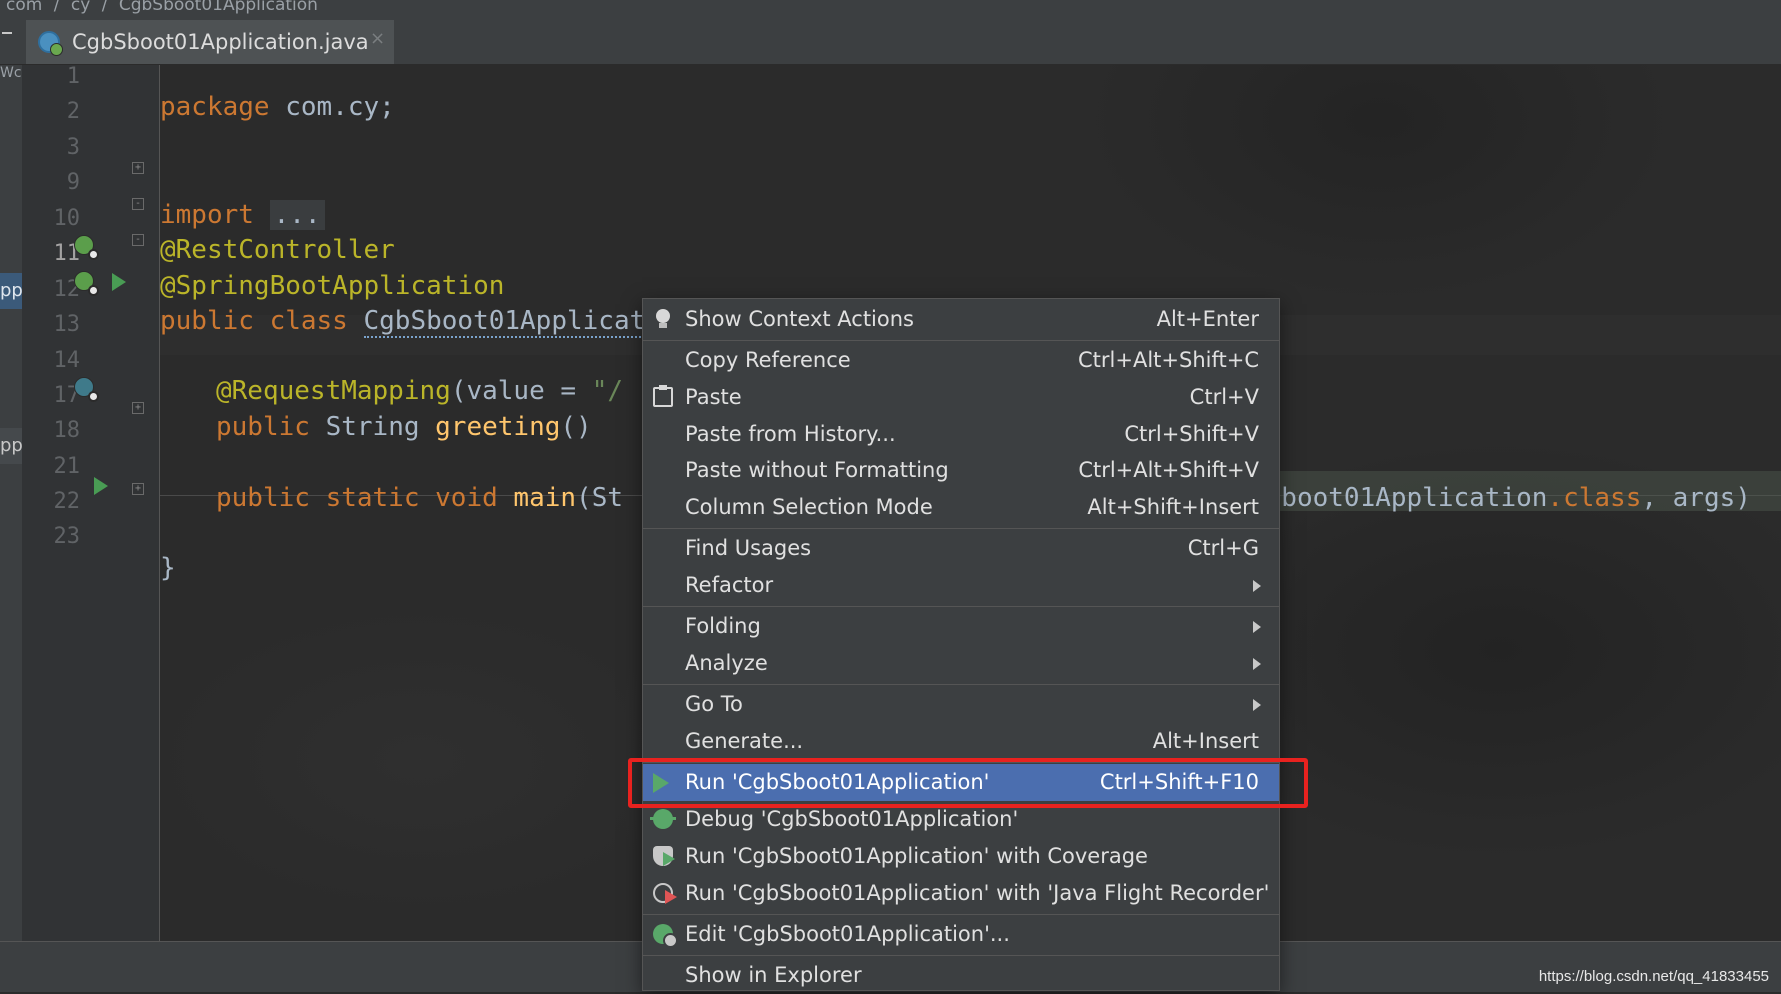 The image size is (1781, 994). I want to click on red-highlight-annotation, so click(968, 783).